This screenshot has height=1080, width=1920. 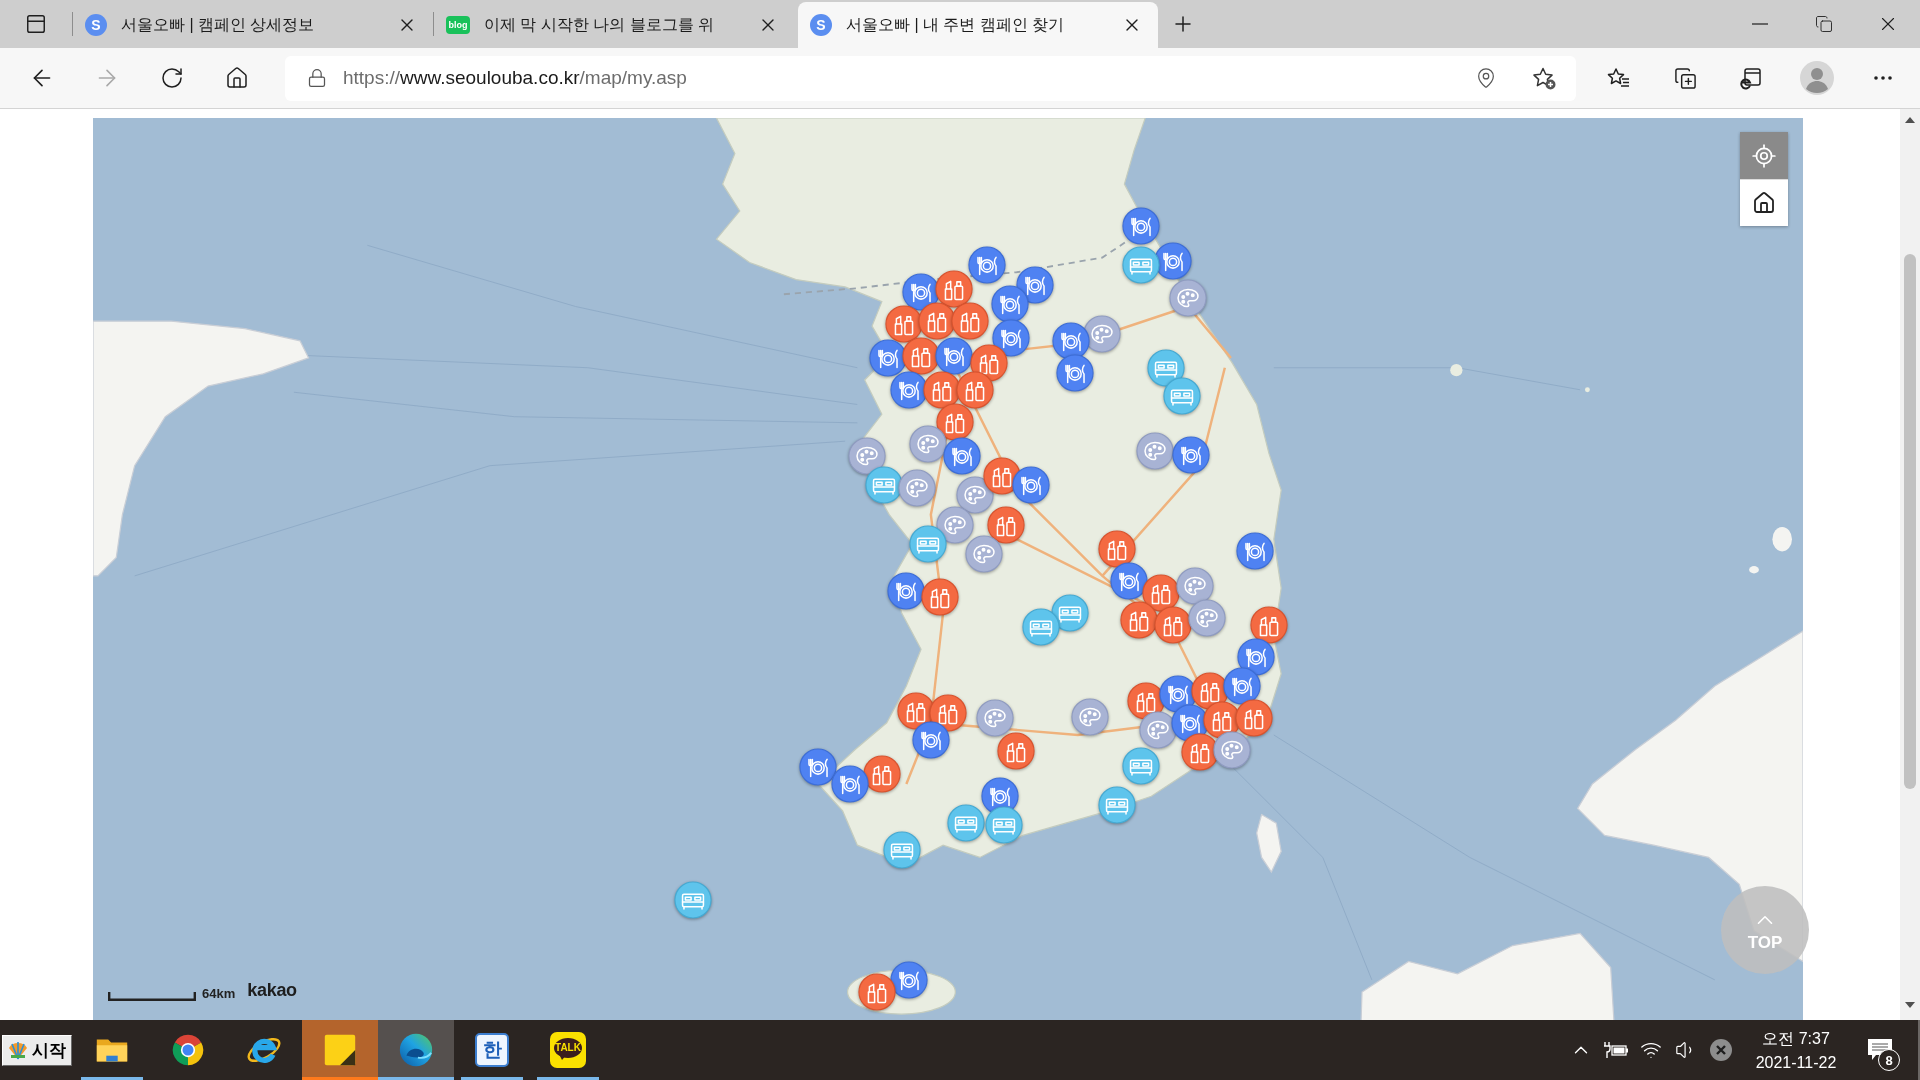 What do you see at coordinates (1824, 24) in the screenshot?
I see `restore-icon` at bounding box center [1824, 24].